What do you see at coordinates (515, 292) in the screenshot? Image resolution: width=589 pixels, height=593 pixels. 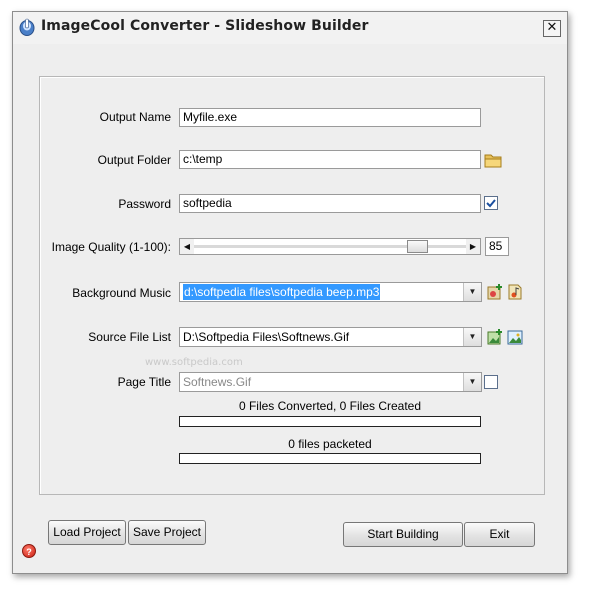 I see `music-file-icon` at bounding box center [515, 292].